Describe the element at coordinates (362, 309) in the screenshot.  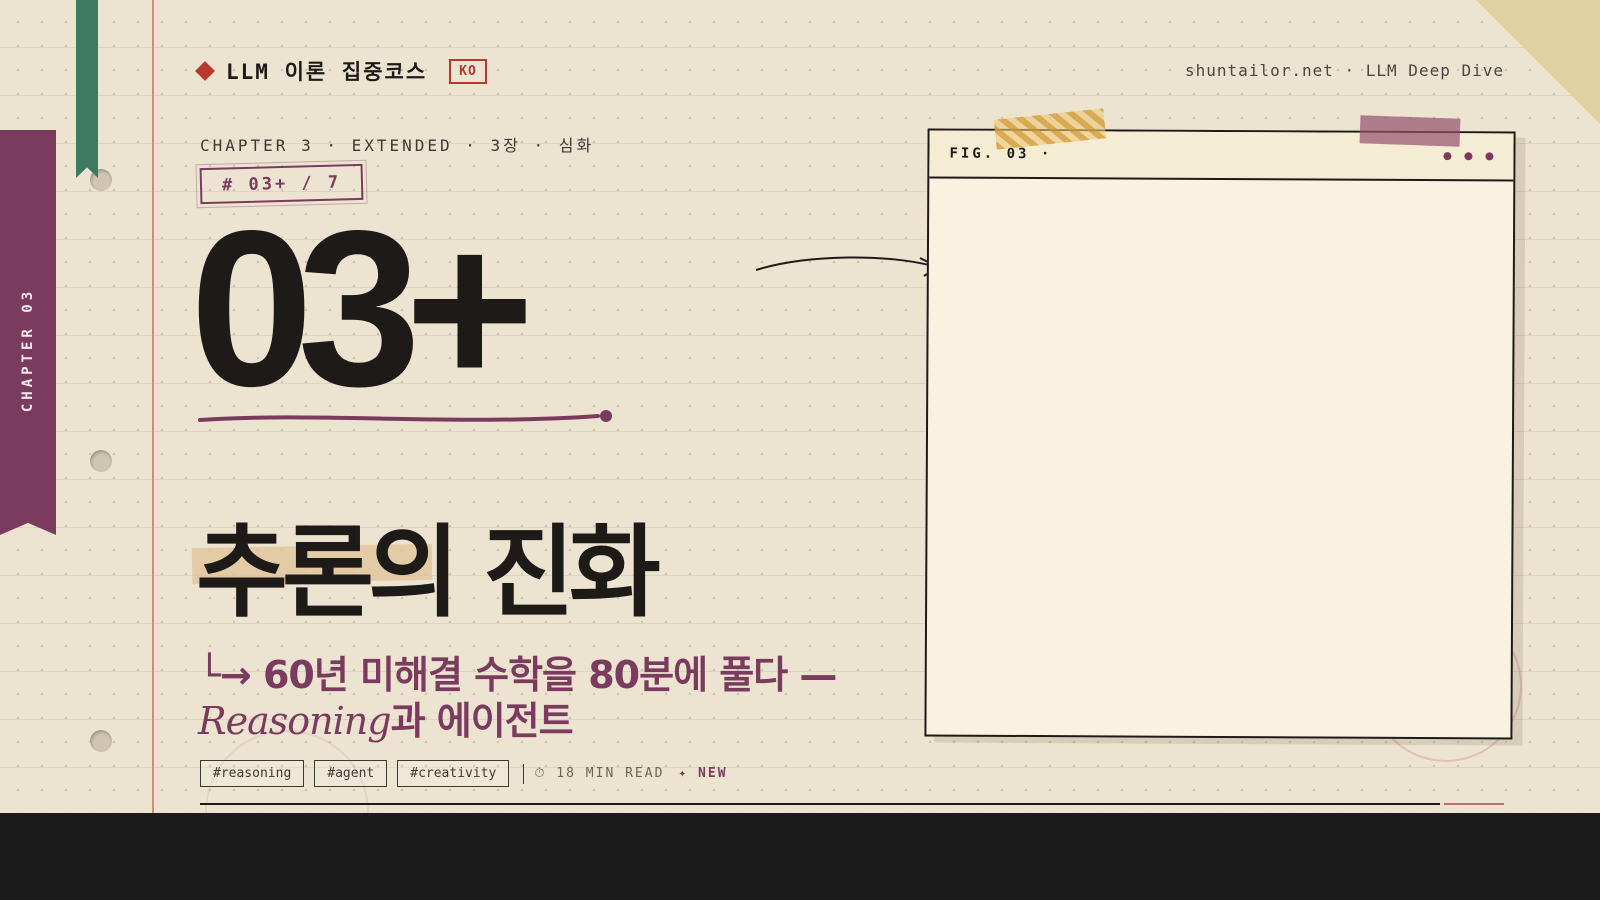
I see `chapter-number: 03+` at that location.